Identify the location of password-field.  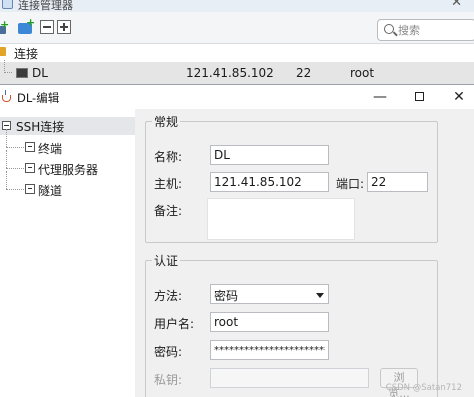
(269, 350).